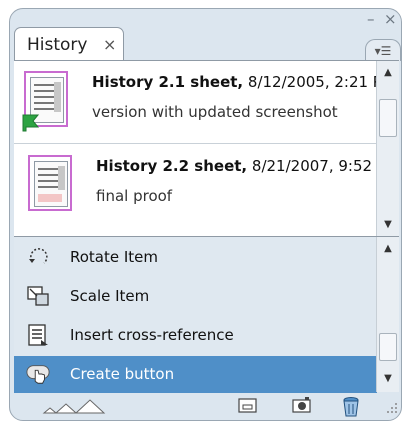 The height and width of the screenshot is (423, 404). I want to click on trash-icon, so click(351, 407).